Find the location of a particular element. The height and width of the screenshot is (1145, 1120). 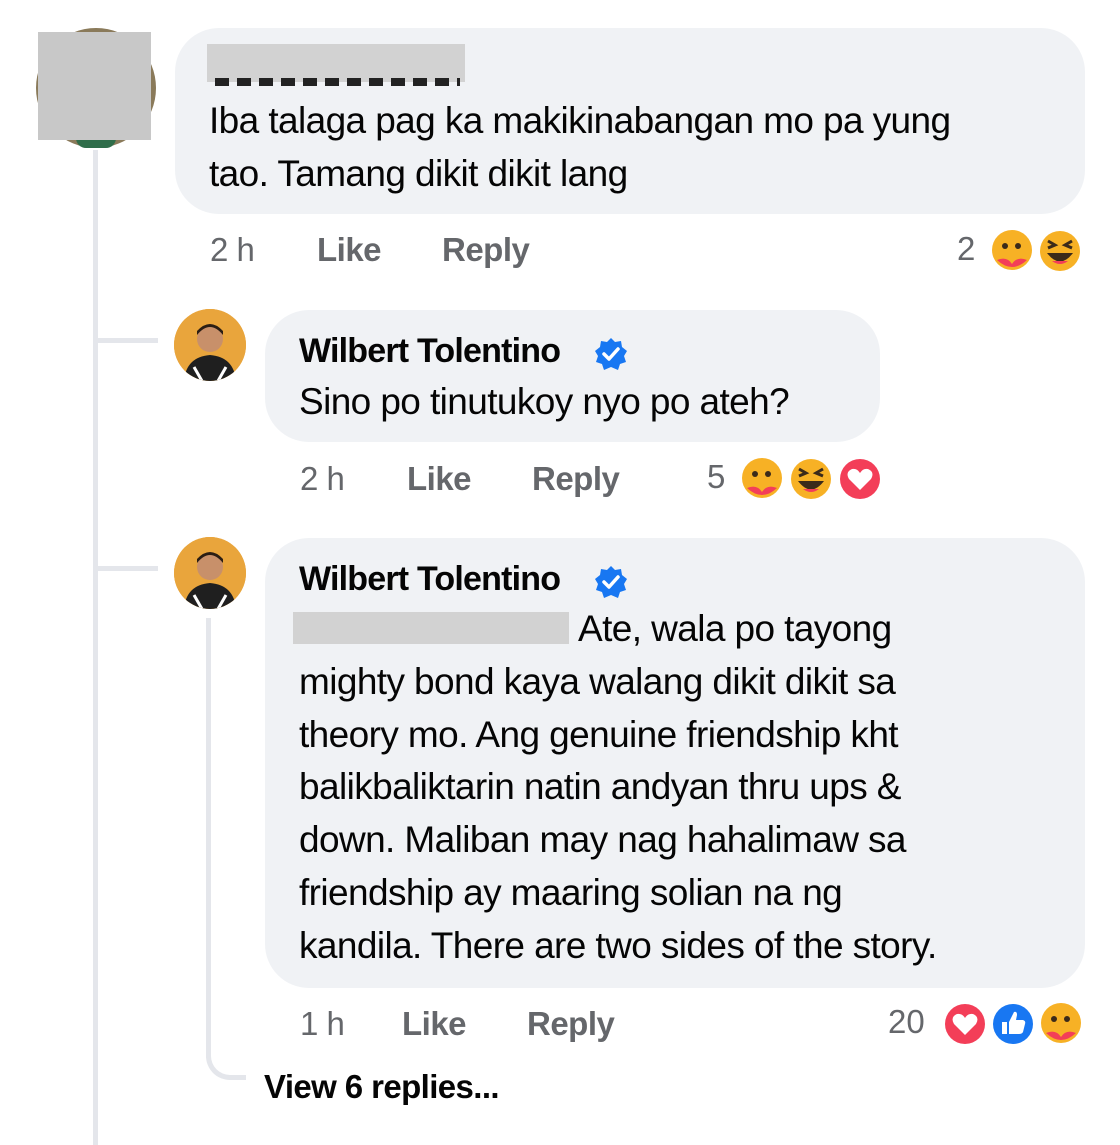

reply-text-line2: mighty bond kaya walang dikit dikit sa is located at coordinates (597, 681).